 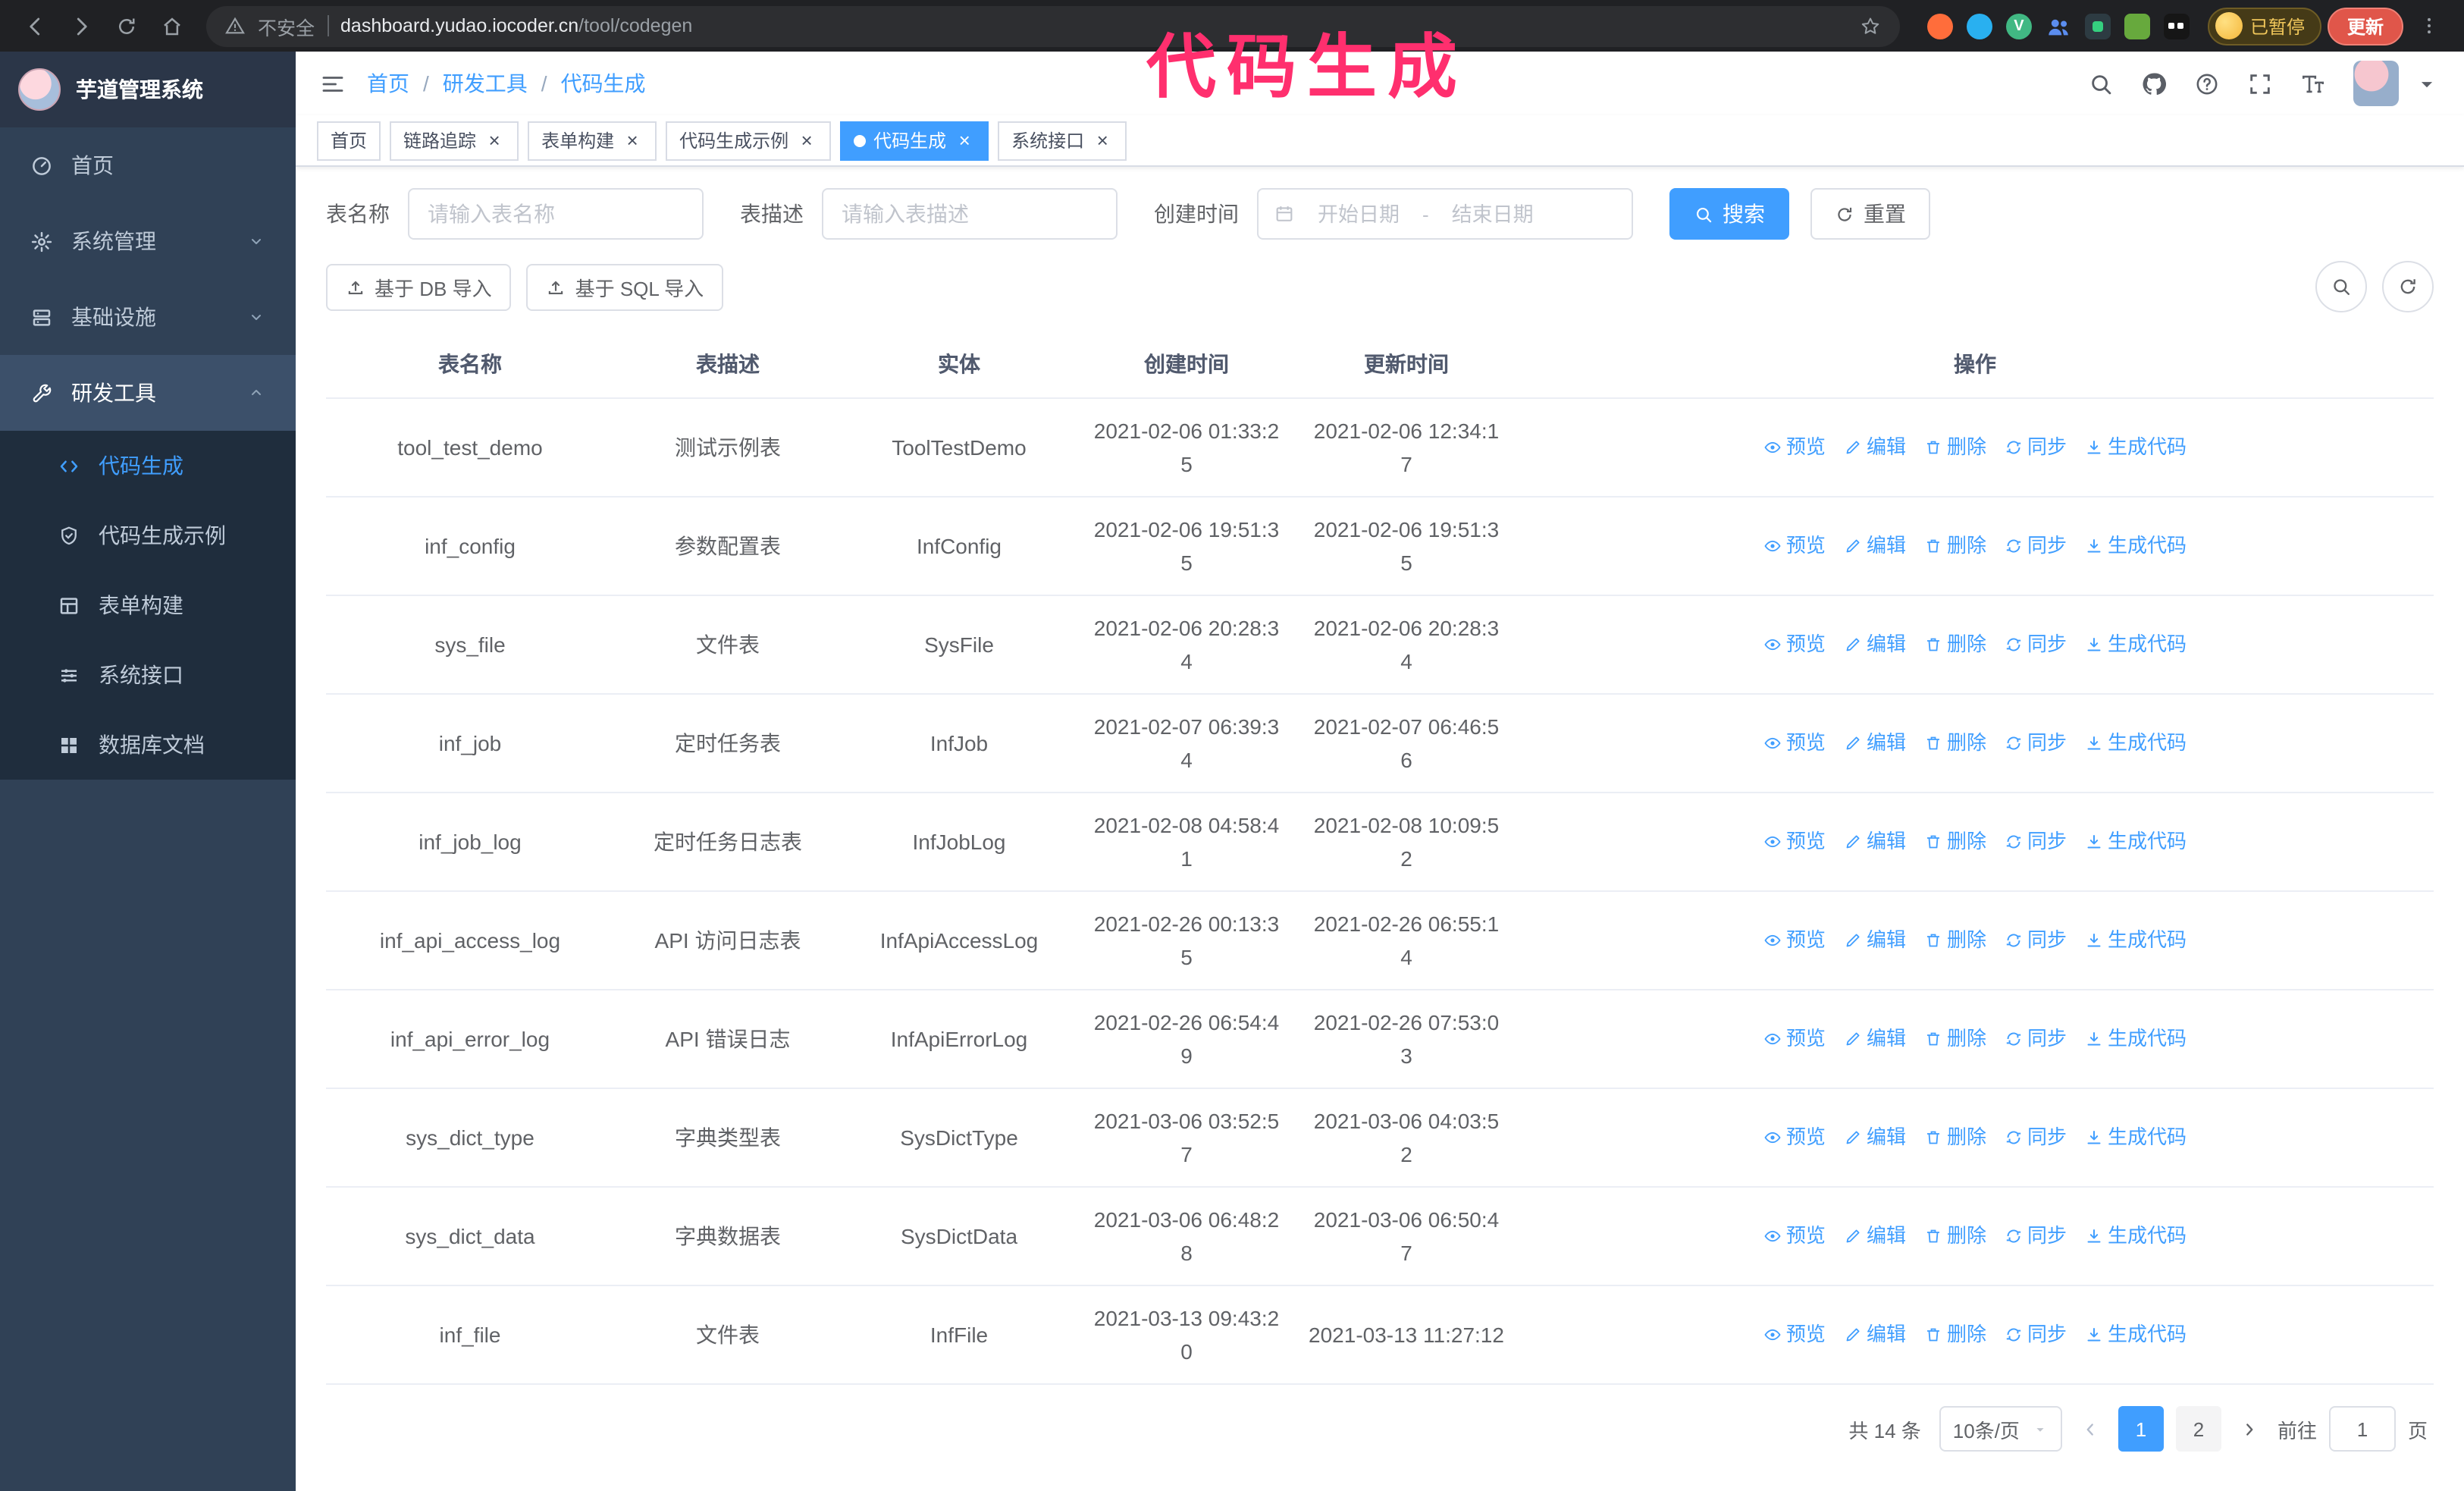 What do you see at coordinates (148, 745) in the screenshot?
I see `sidebar-subitem-db-doc: 数据库文档` at bounding box center [148, 745].